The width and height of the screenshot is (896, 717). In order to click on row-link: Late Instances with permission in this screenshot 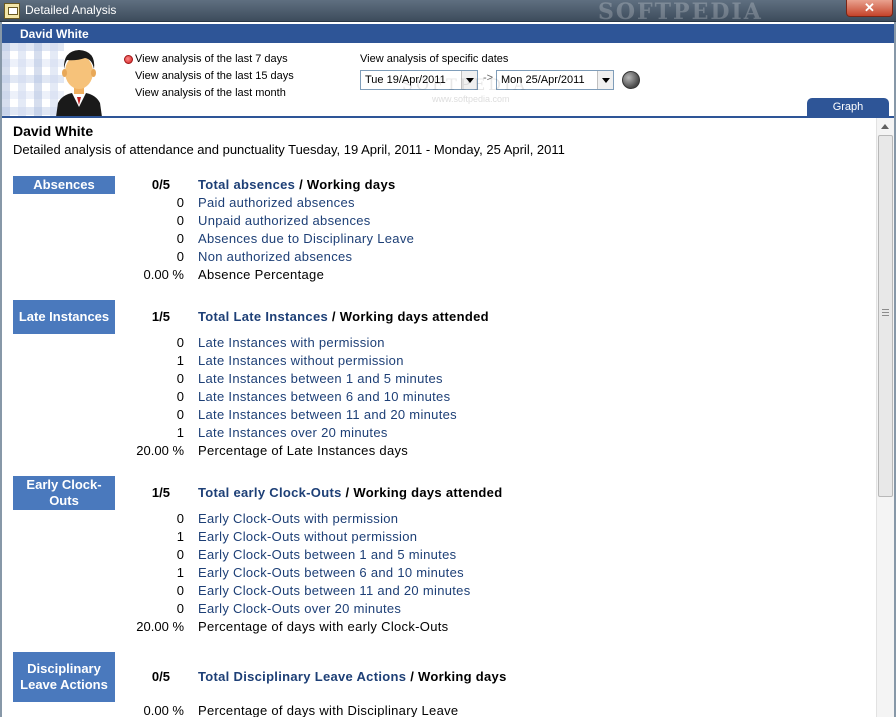, I will do `click(291, 342)`.